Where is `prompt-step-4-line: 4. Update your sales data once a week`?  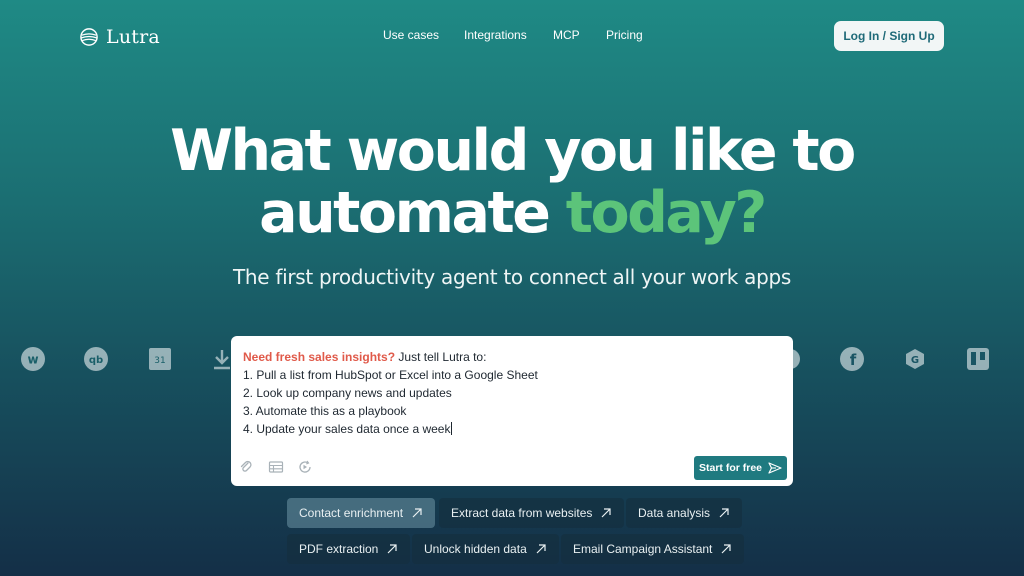 prompt-step-4-line: 4. Update your sales data once a week is located at coordinates (390, 429).